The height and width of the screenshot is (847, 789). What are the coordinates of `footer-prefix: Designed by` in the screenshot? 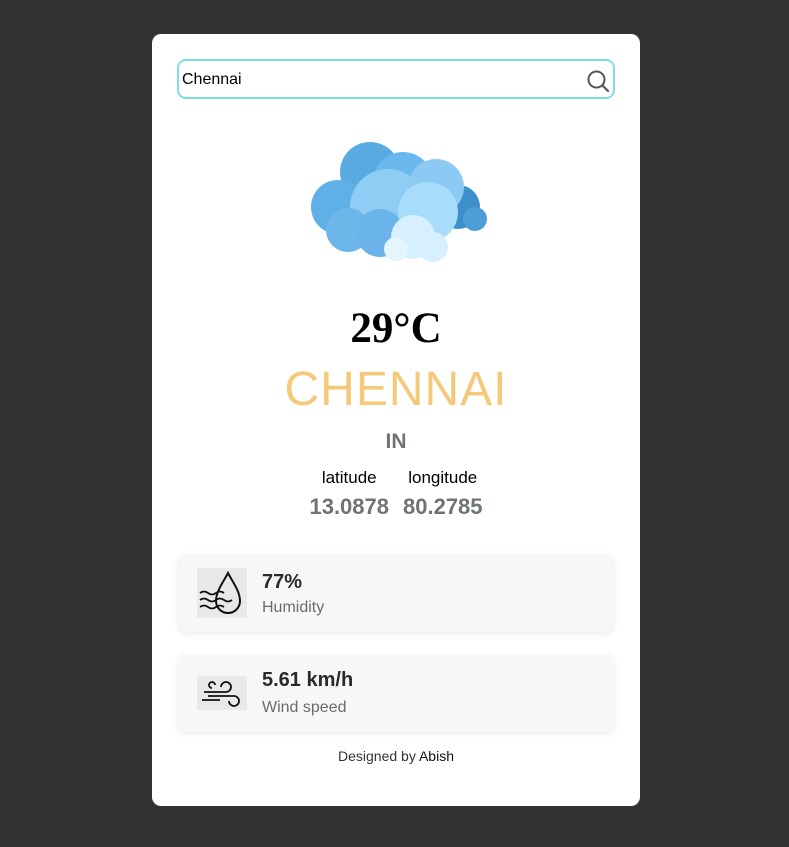 It's located at (377, 756).